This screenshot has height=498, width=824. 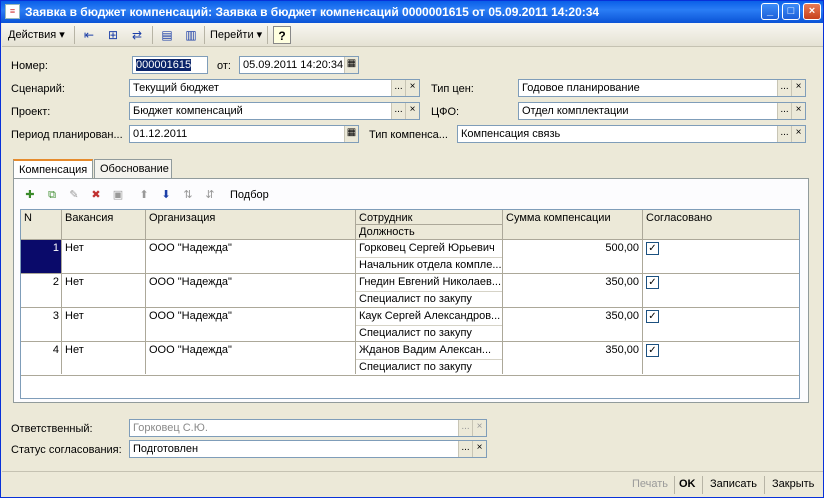 I want to click on number-field: 000001615, so click(x=170, y=65).